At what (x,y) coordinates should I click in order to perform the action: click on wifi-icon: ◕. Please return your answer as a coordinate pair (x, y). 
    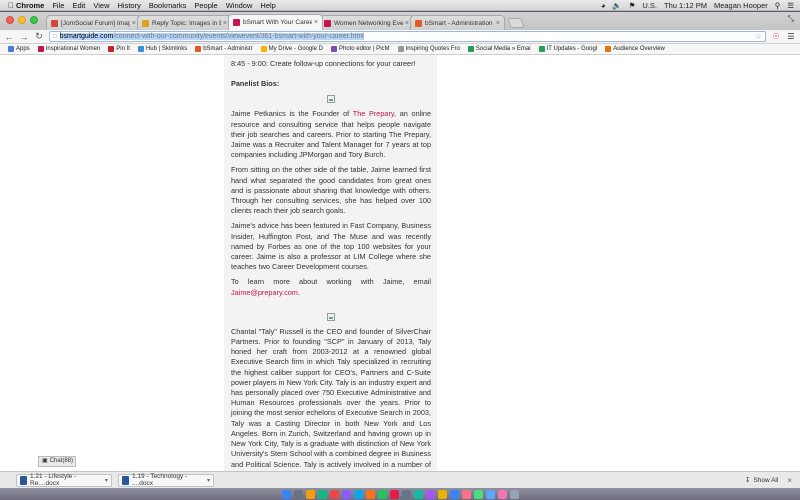
    Looking at the image, I should click on (603, 5).